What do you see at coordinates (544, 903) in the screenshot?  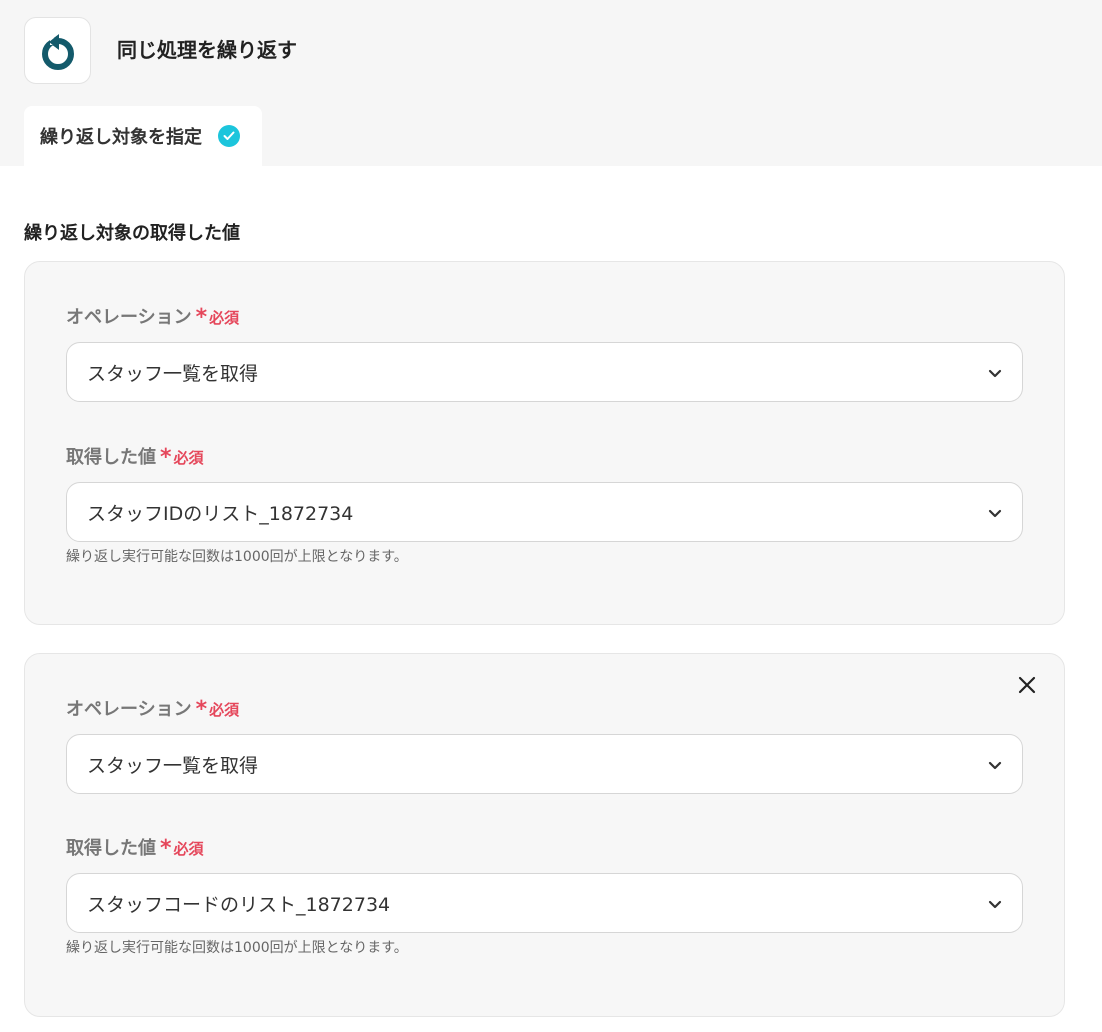 I see `value-select: スタッフコードのリスト_1872734` at bounding box center [544, 903].